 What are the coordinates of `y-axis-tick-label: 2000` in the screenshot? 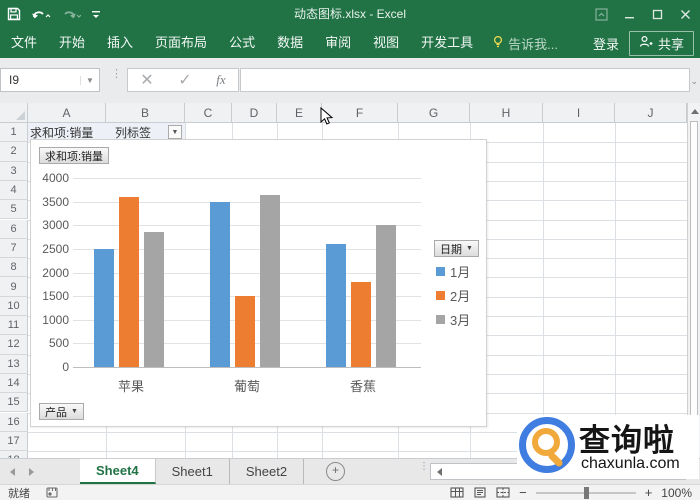 It's located at (55, 272).